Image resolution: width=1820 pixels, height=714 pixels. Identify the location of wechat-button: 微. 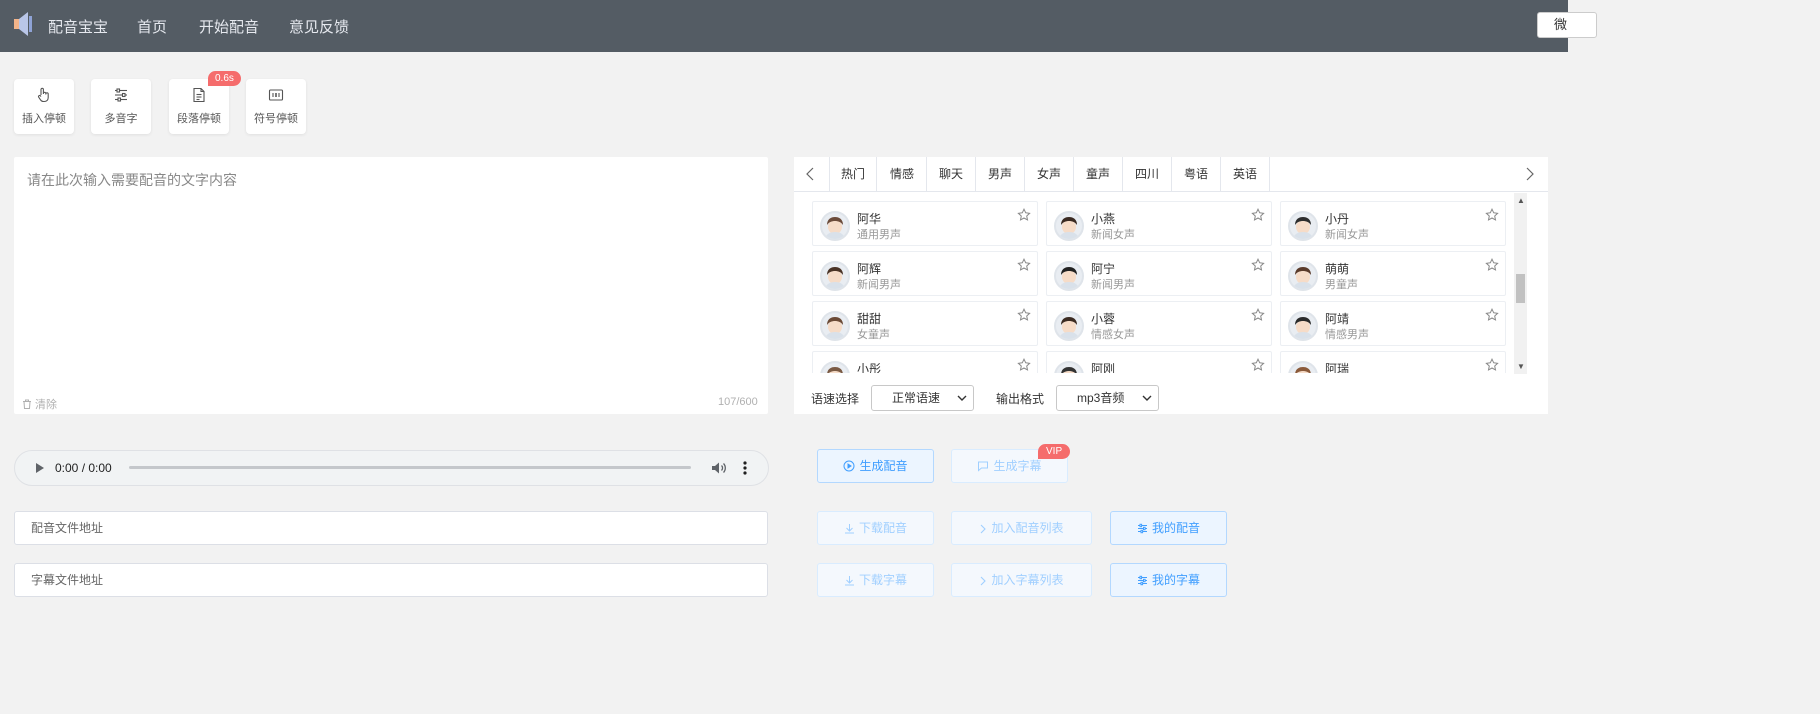
(1567, 25).